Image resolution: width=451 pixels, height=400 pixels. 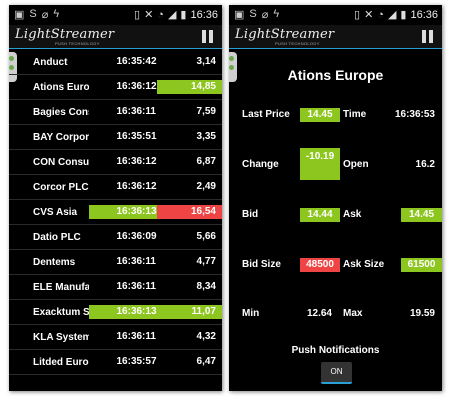 I want to click on stock-row: Litded Europe 16:35:57 6,47, so click(x=115, y=362).